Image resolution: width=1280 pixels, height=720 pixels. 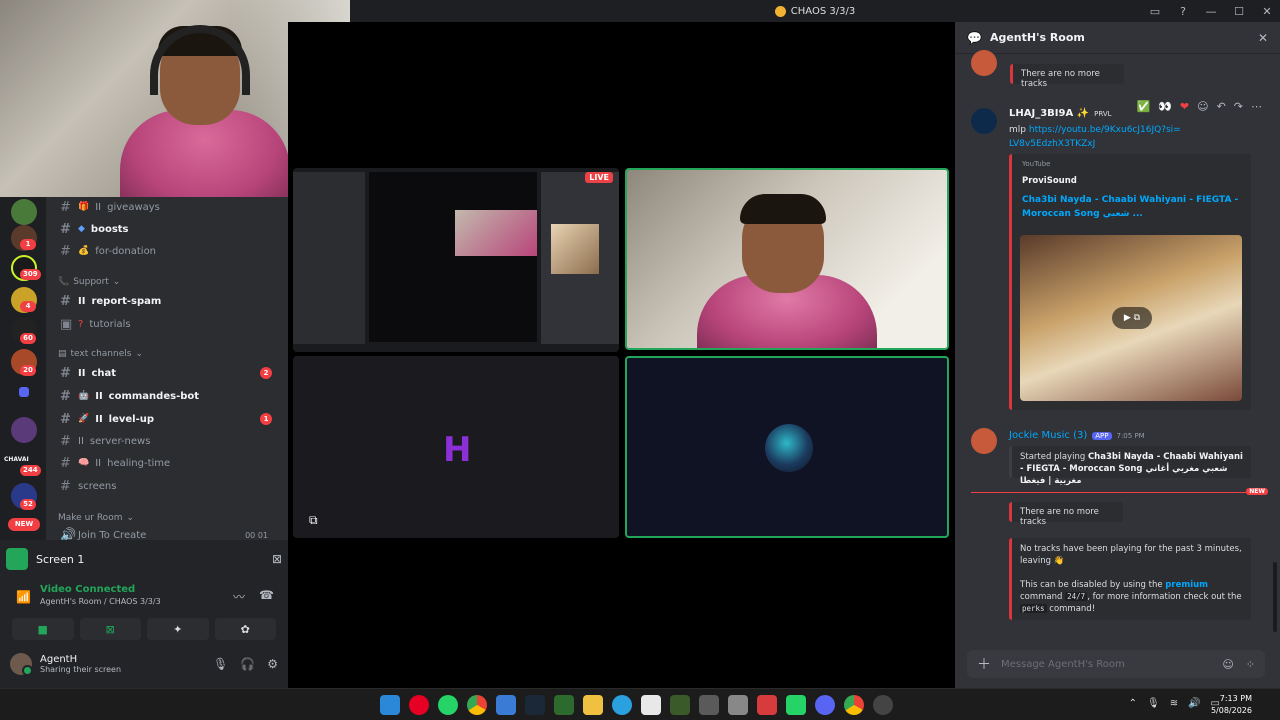 I want to click on channel-commandes-bot: # 🤖 II commandes-bot, so click(x=167, y=396).